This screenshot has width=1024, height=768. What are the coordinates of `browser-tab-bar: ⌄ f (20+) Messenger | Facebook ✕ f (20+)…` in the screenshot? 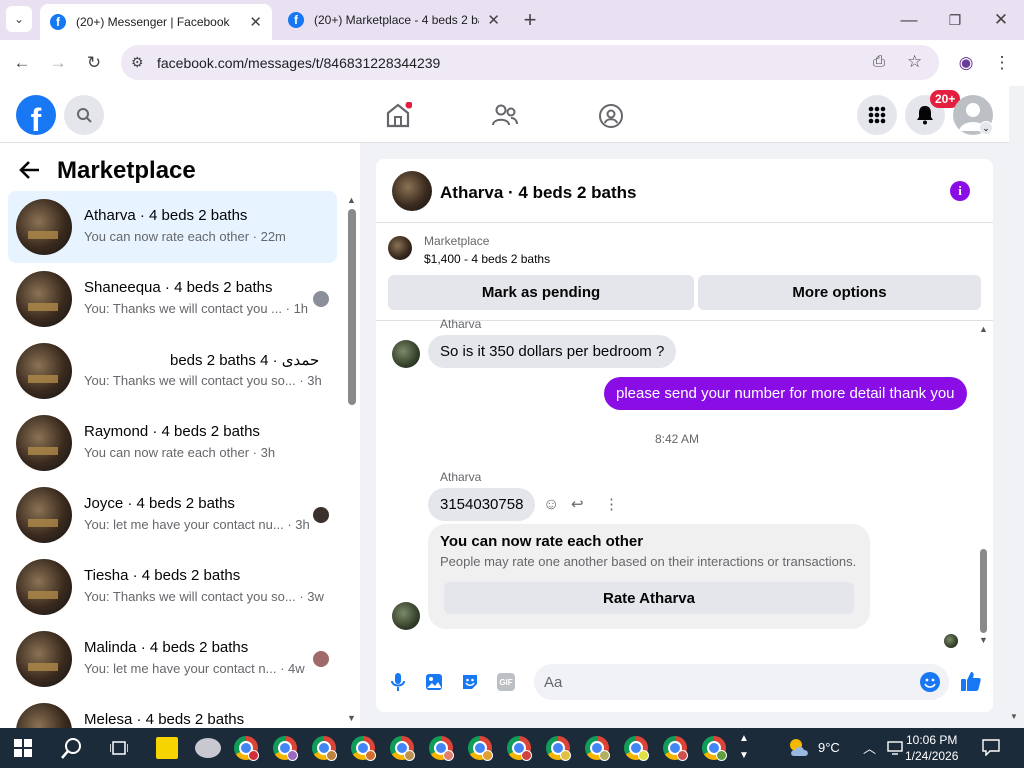 It's located at (512, 20).